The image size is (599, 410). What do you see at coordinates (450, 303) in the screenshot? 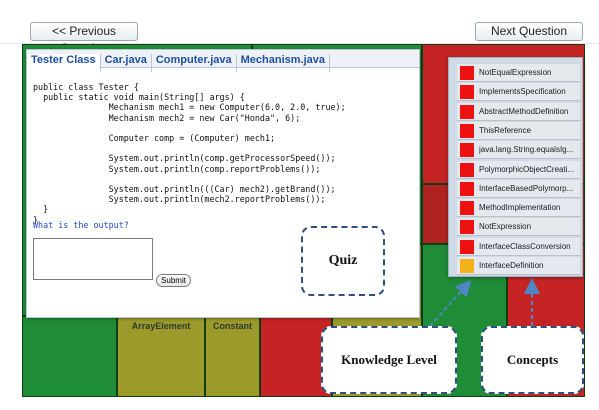
I see `knowledge-arrow` at bounding box center [450, 303].